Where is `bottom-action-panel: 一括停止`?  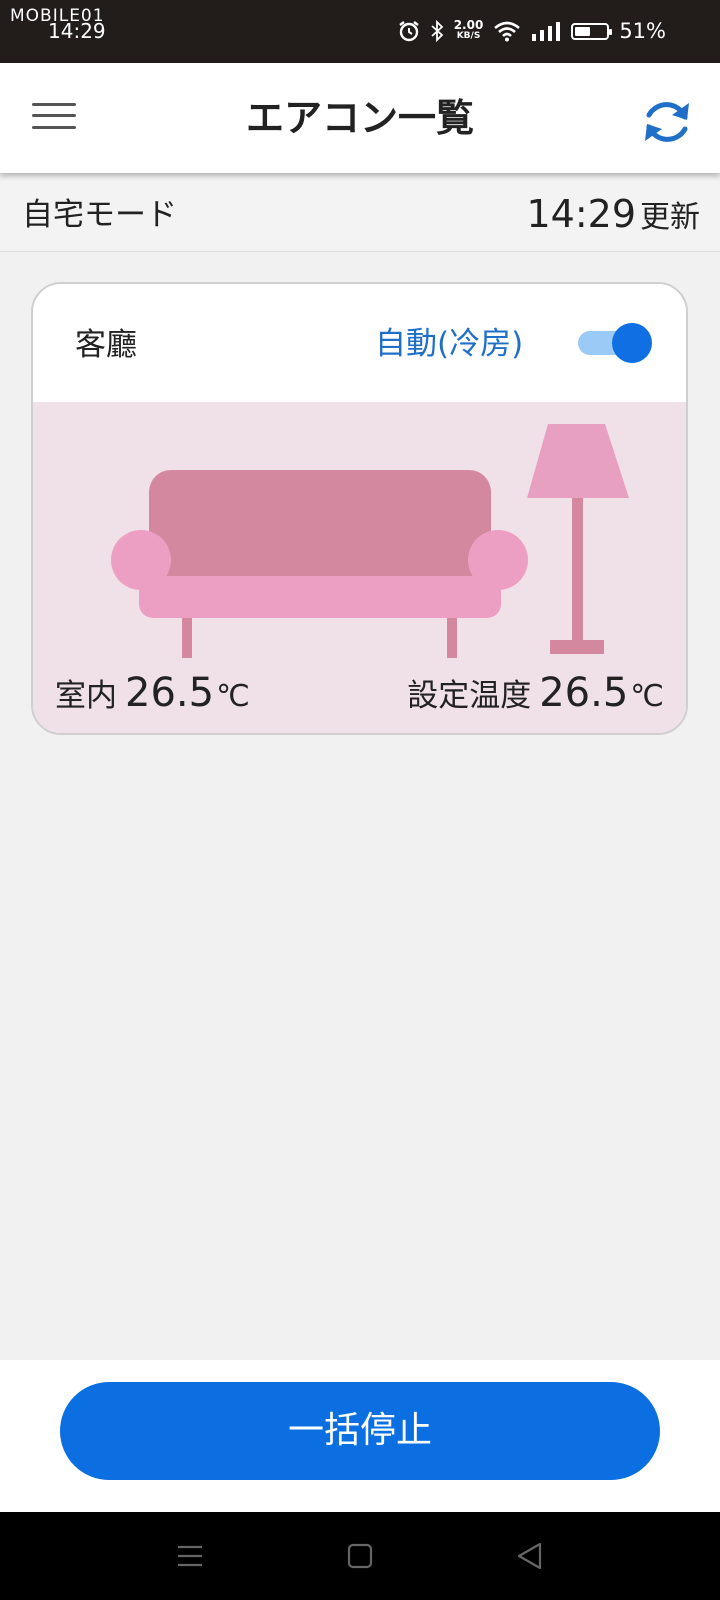 bottom-action-panel: 一括停止 is located at coordinates (360, 1436).